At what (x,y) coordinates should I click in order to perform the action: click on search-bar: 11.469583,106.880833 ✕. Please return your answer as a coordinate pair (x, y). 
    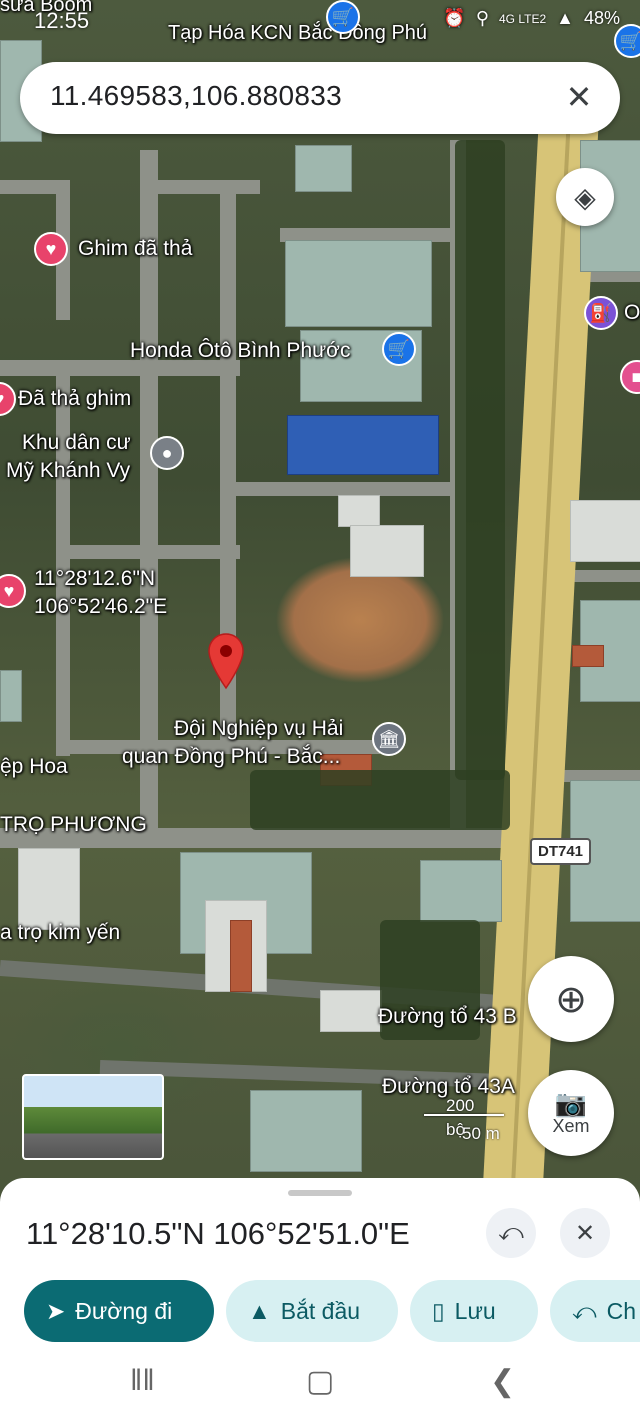
    Looking at the image, I should click on (320, 98).